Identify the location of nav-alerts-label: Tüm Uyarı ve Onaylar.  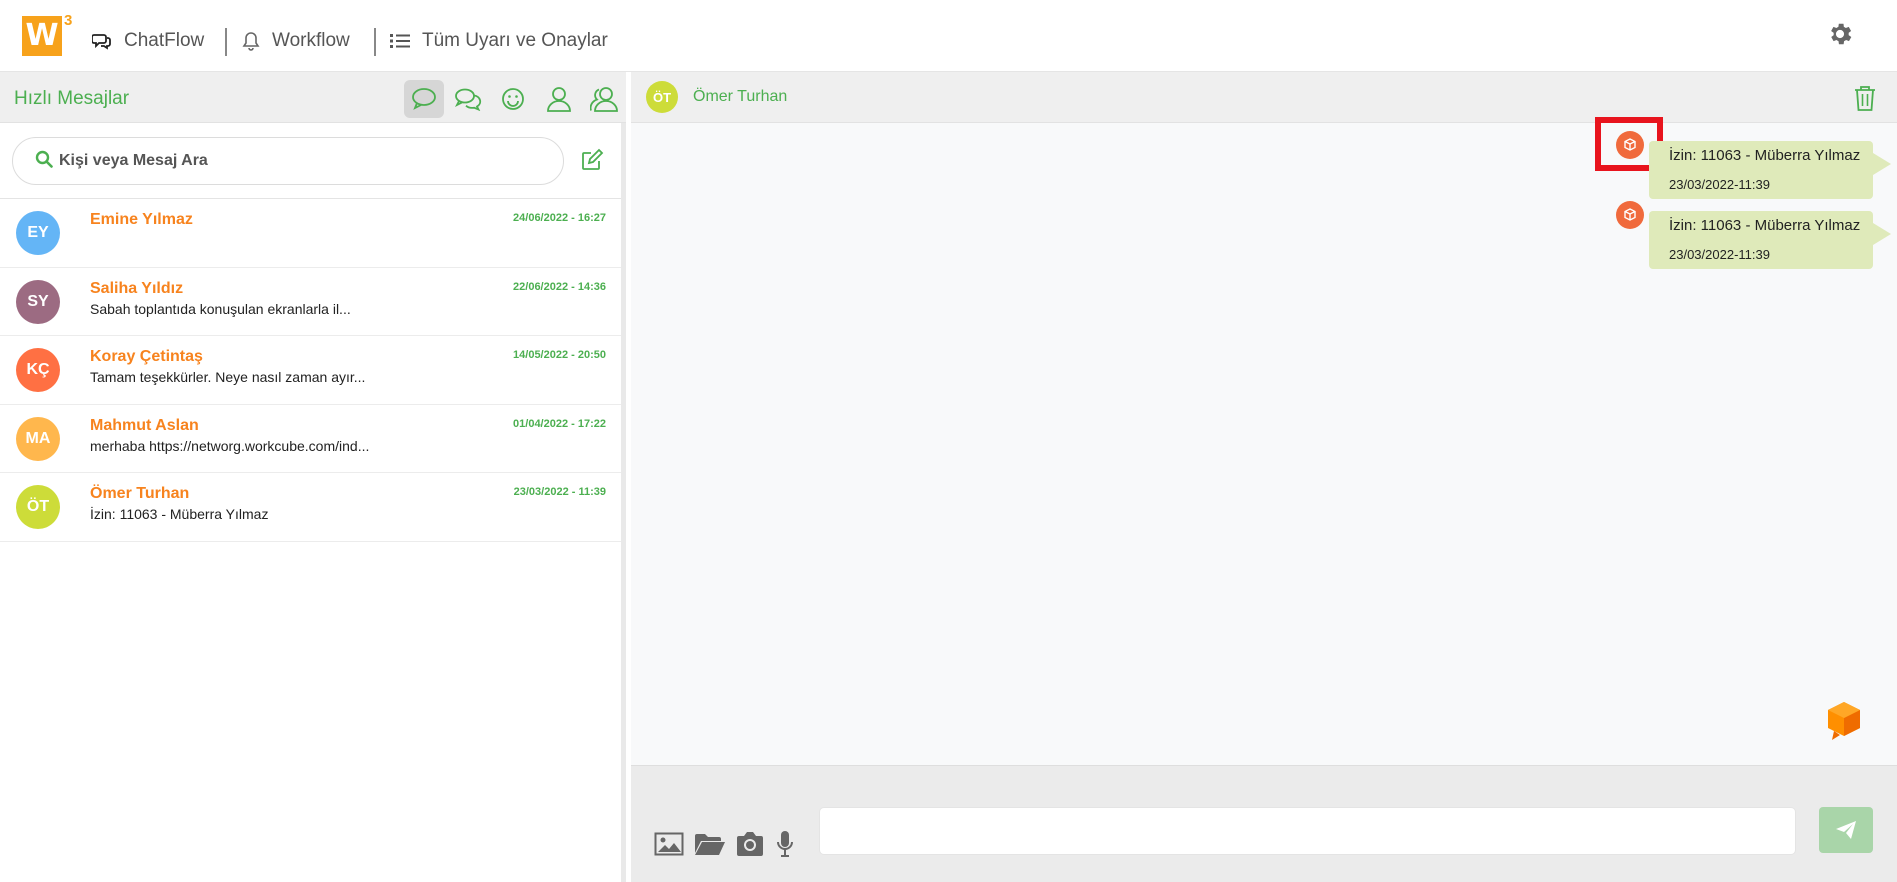
(515, 40).